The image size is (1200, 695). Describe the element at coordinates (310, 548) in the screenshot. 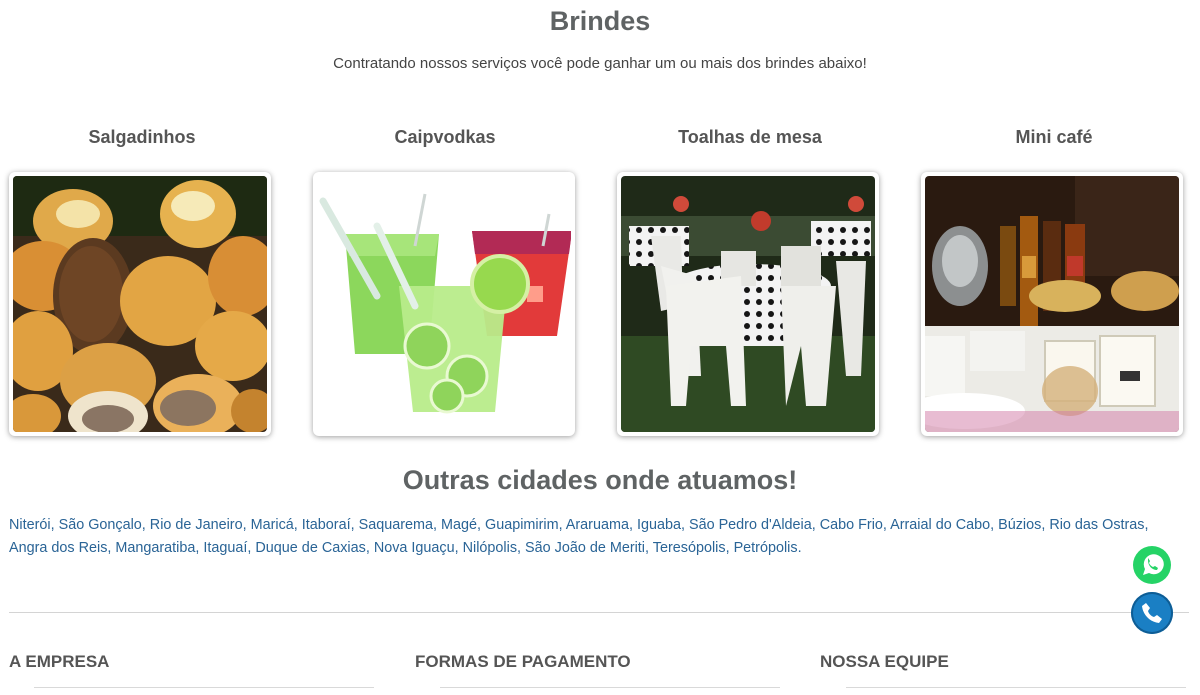

I see `city-link: Duque de Caxias` at that location.